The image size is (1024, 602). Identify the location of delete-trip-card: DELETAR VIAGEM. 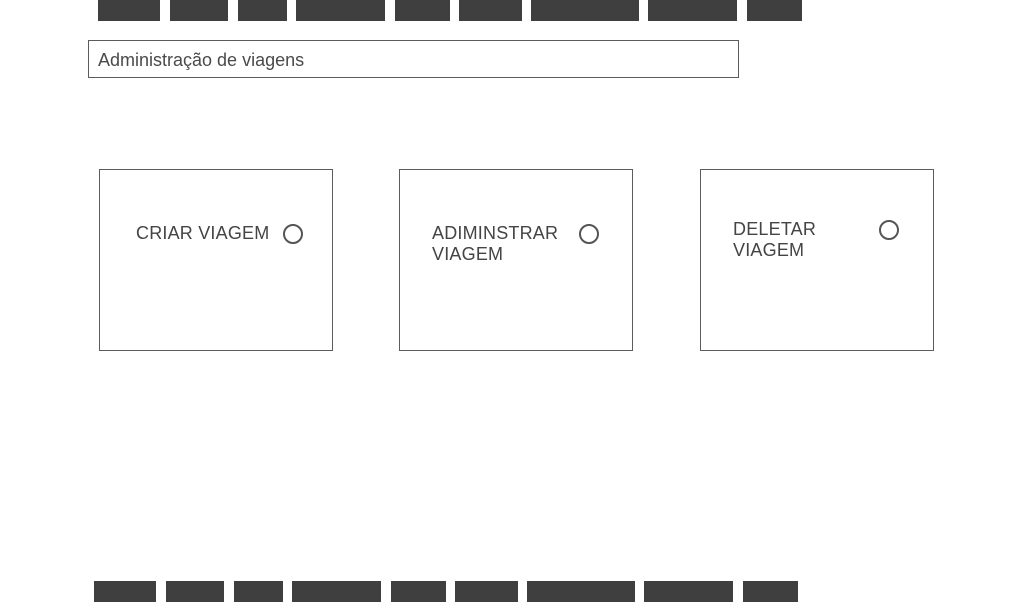
(817, 260).